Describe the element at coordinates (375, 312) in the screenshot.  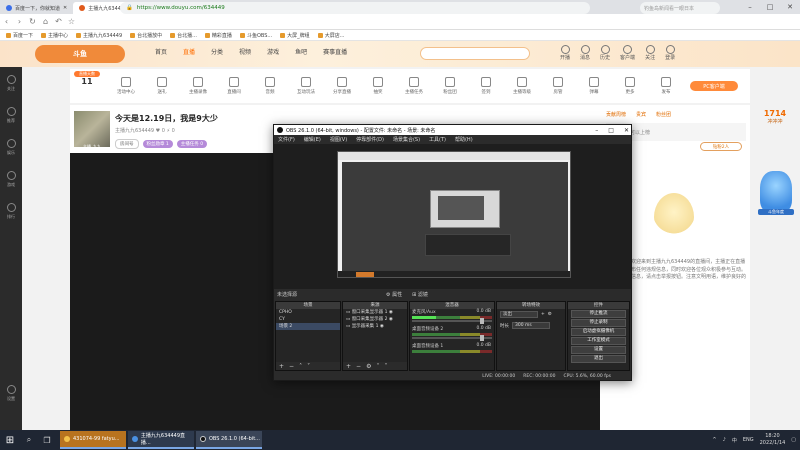
I see `source-item: ▭ 窗口采集显示器 1 ◉` at that location.